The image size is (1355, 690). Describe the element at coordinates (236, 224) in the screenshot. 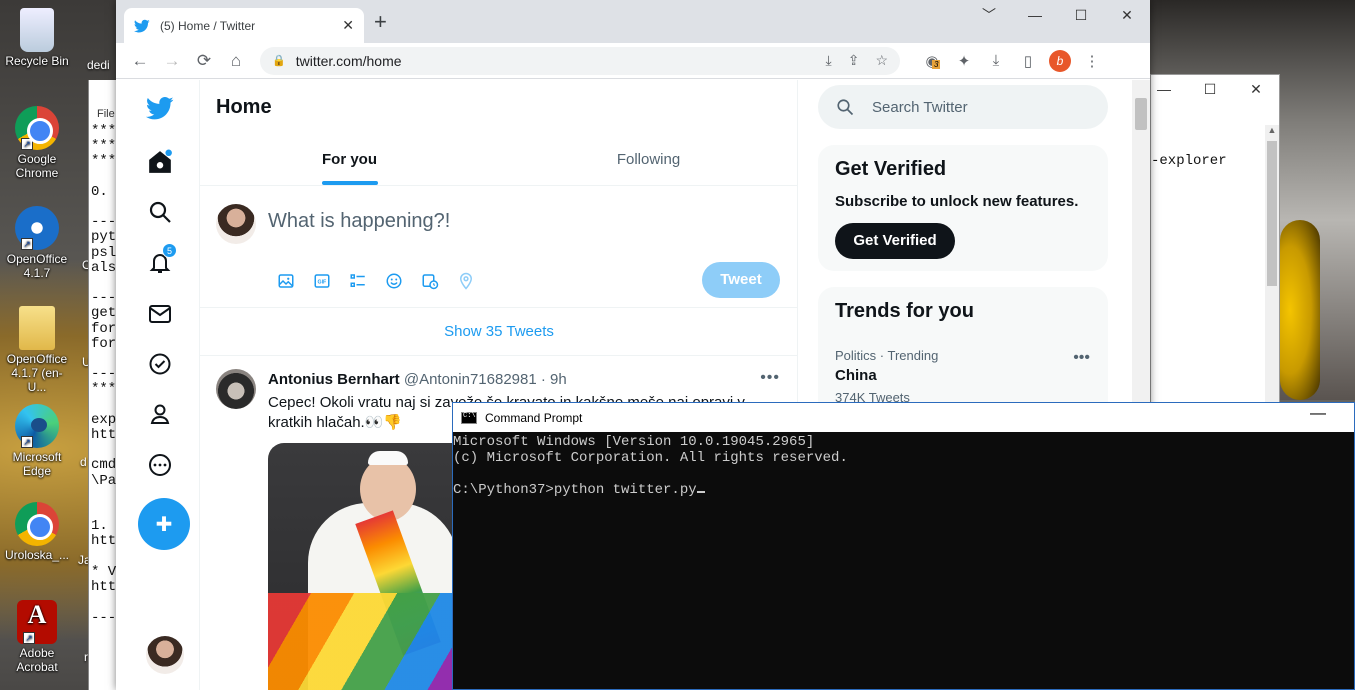

I see `composer-avatar` at that location.